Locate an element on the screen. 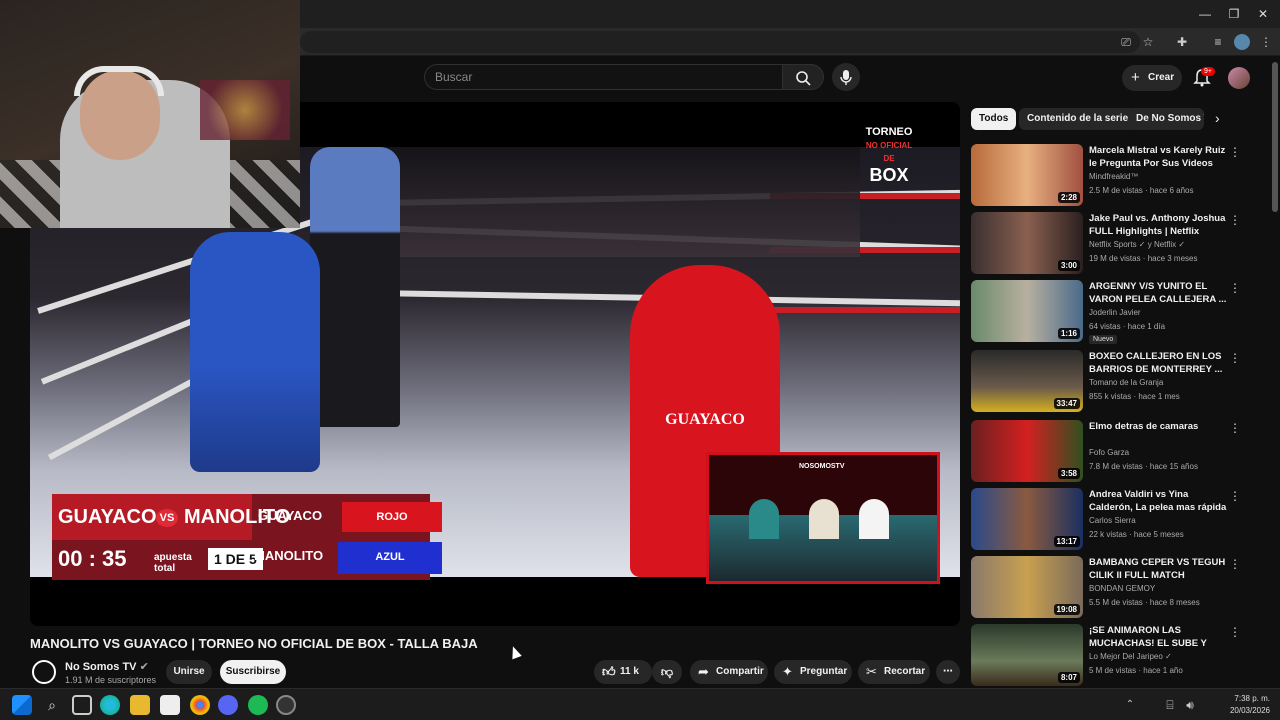 Image resolution: width=1280 pixels, height=720 pixels. rec-channel: Carlos Sierra is located at coordinates (1112, 520).